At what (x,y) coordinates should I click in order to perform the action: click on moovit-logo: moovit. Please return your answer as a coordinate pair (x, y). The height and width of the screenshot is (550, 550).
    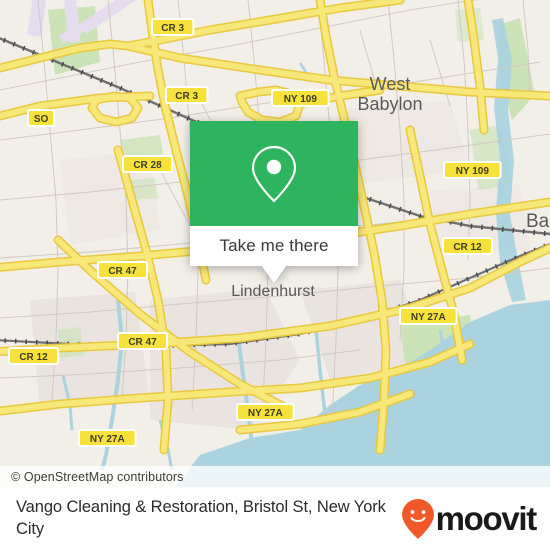
    Looking at the image, I should click on (469, 519).